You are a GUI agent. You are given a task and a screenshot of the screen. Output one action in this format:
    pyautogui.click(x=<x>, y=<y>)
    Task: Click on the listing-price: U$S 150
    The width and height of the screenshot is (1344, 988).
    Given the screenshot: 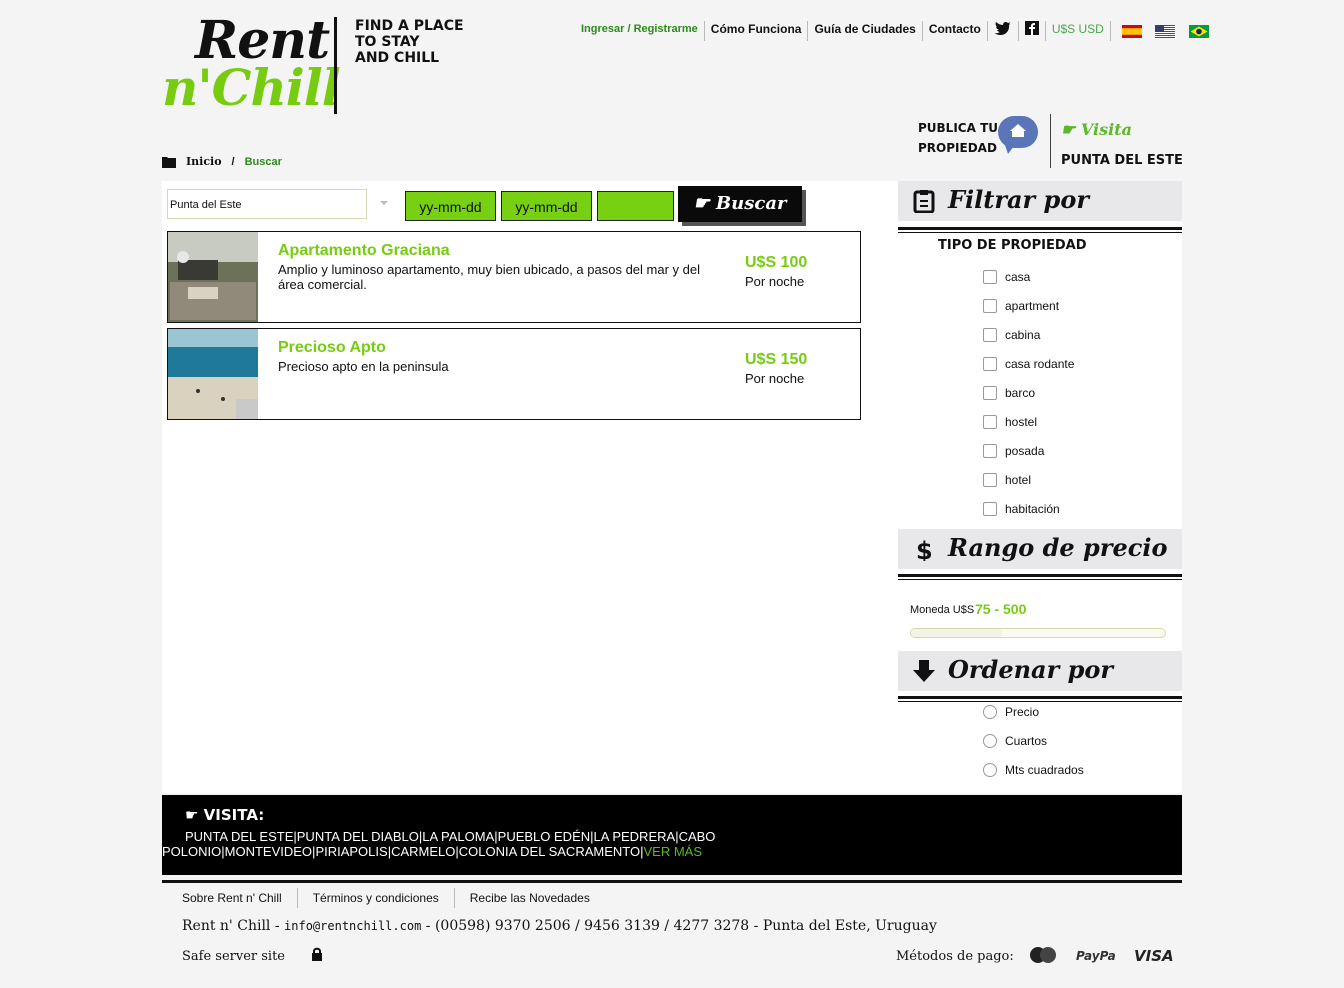 What is the action you would take?
    pyautogui.click(x=776, y=359)
    